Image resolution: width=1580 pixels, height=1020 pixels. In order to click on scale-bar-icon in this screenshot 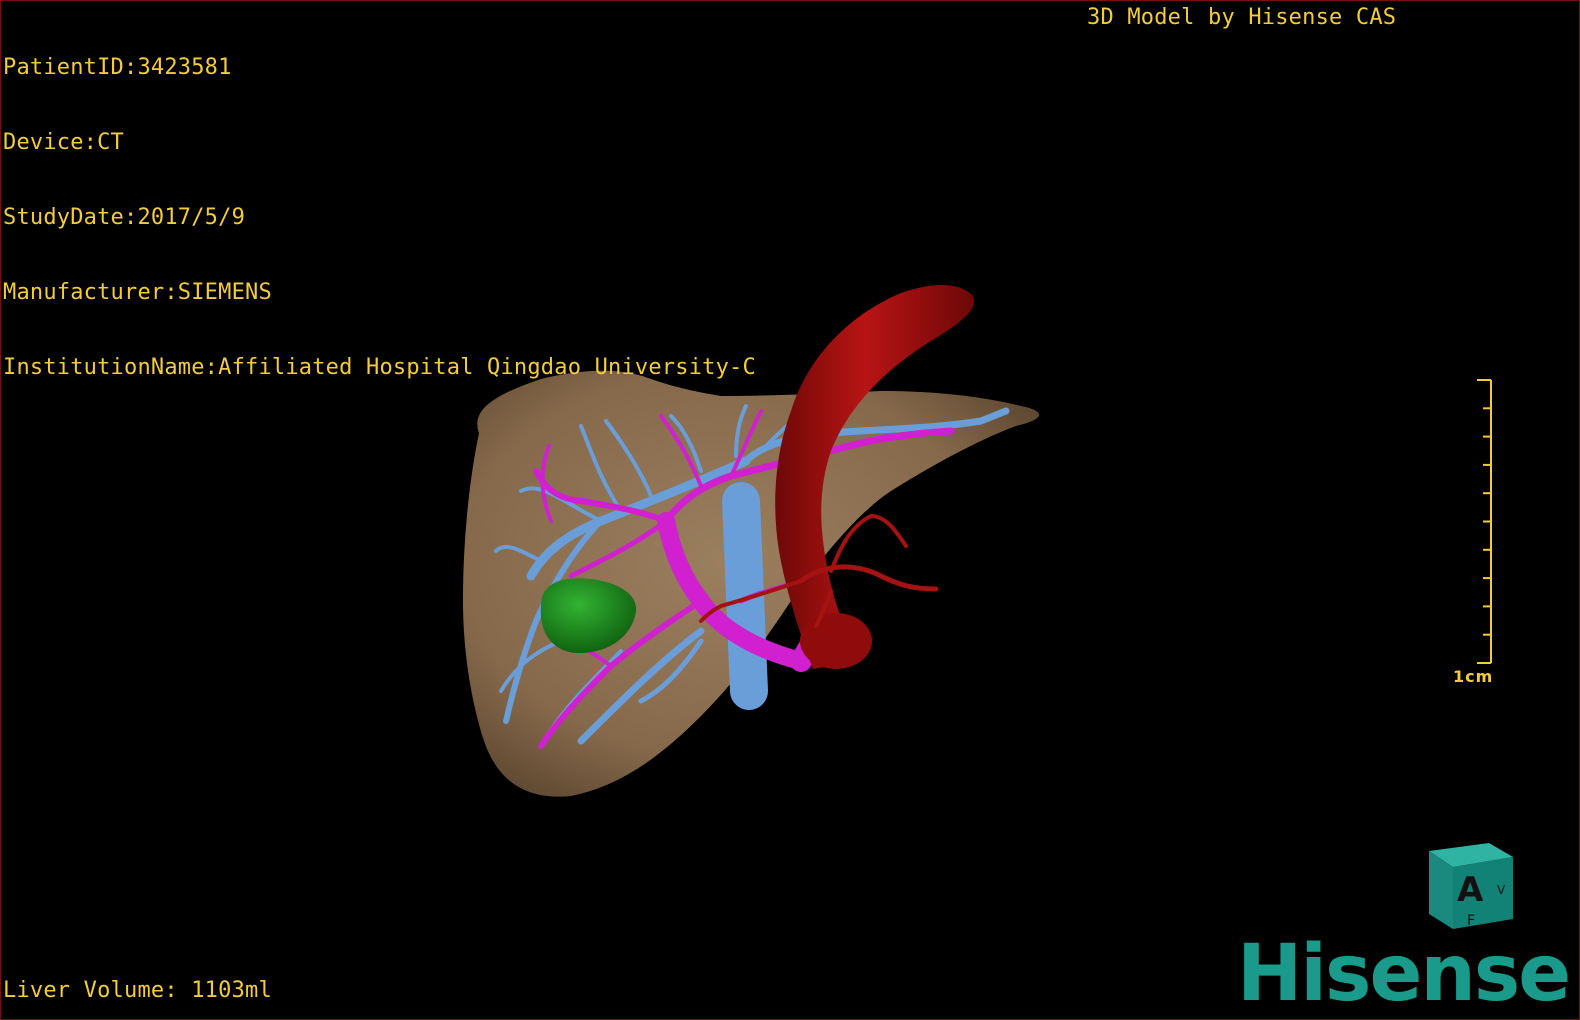, I will do `click(1484, 521)`.